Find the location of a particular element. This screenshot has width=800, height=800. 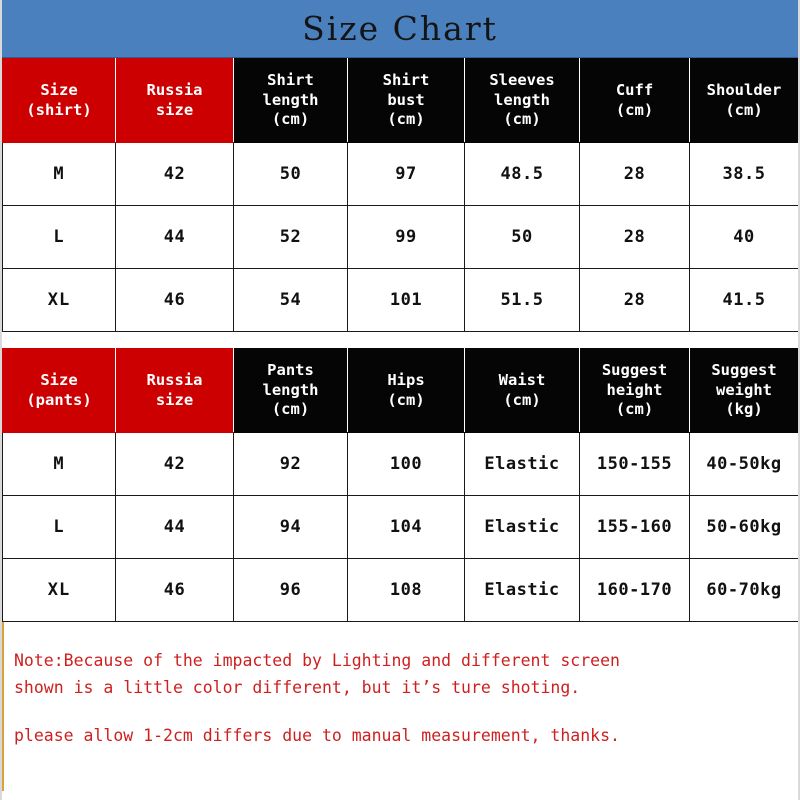

shirt-value-cell: 40 is located at coordinates (743, 237).